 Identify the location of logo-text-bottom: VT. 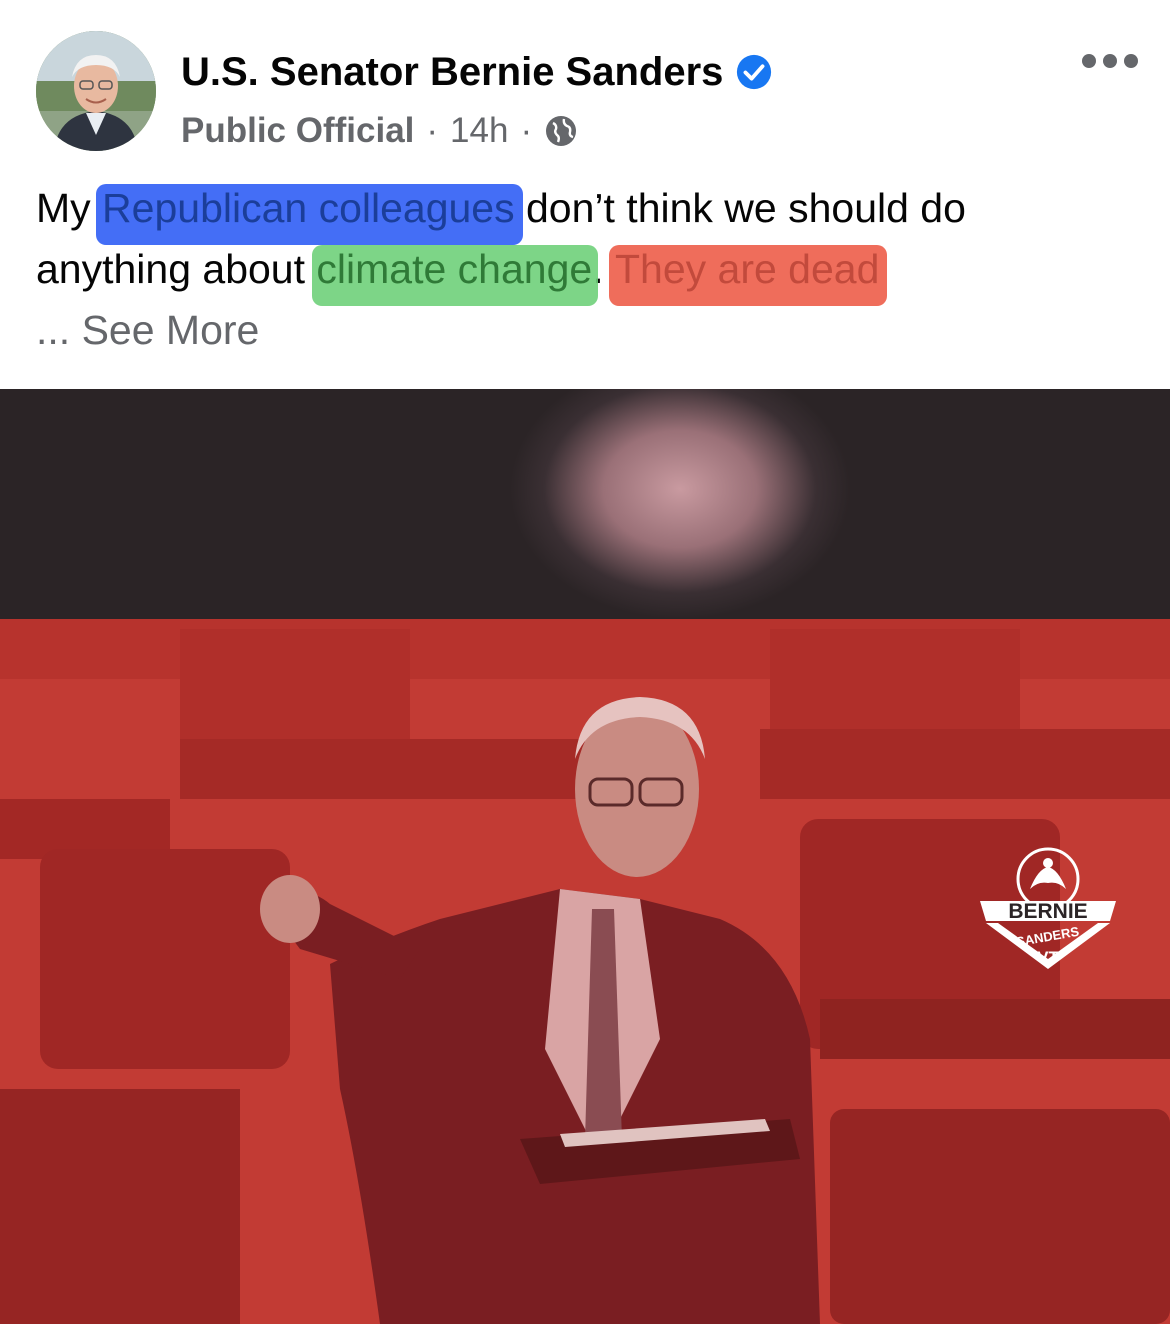
(1048, 957).